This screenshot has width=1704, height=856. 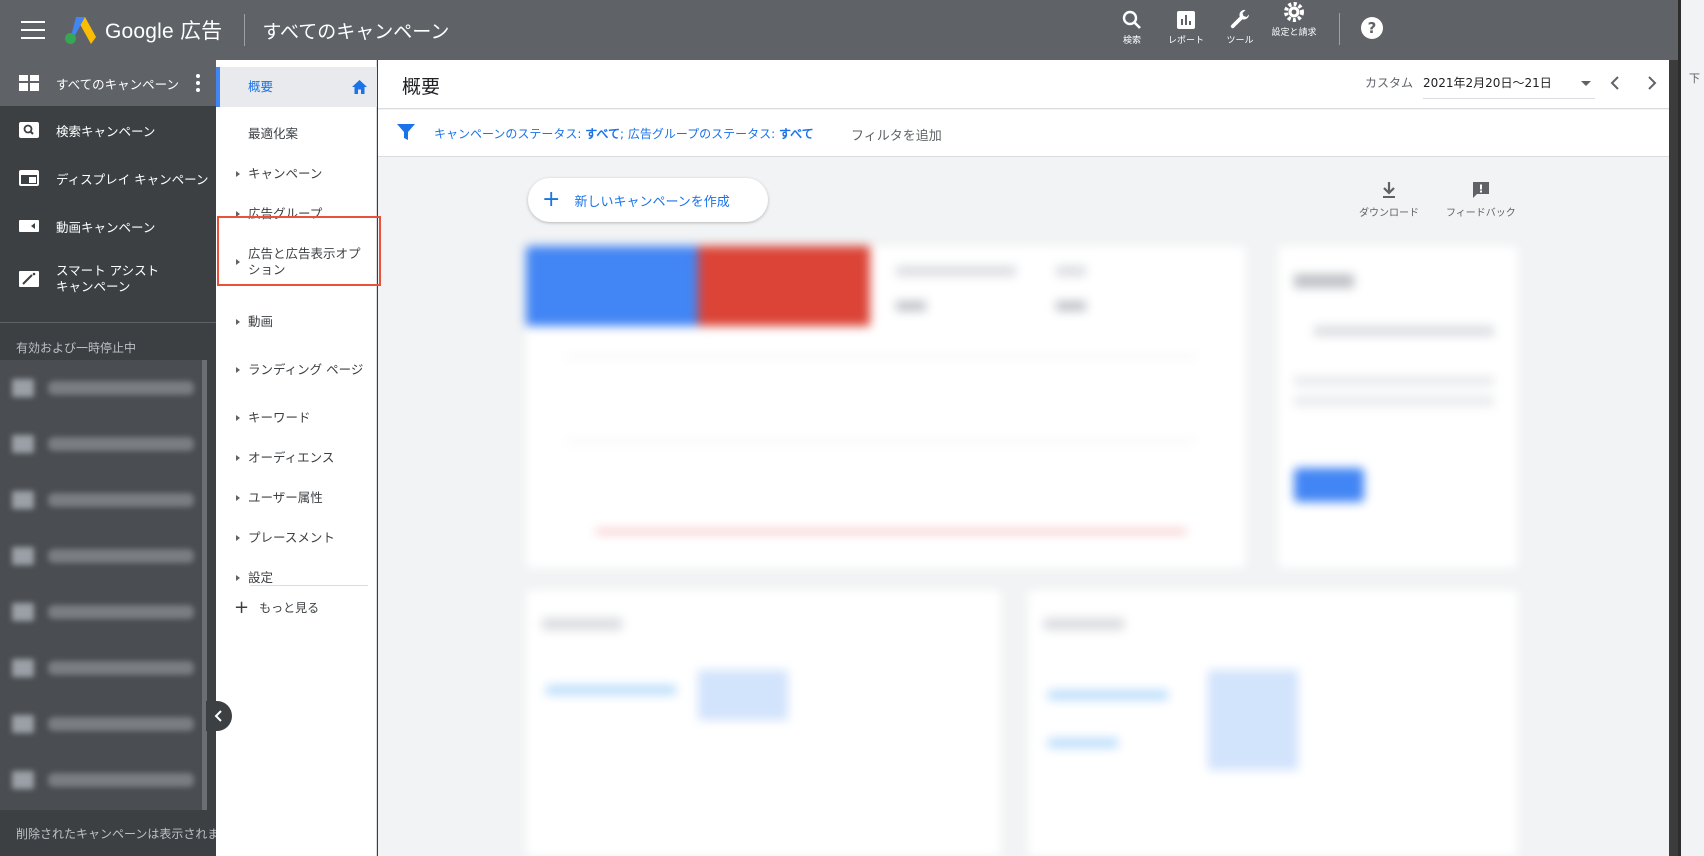 I want to click on top-action-settings: 設定と請求, so click(x=1294, y=20).